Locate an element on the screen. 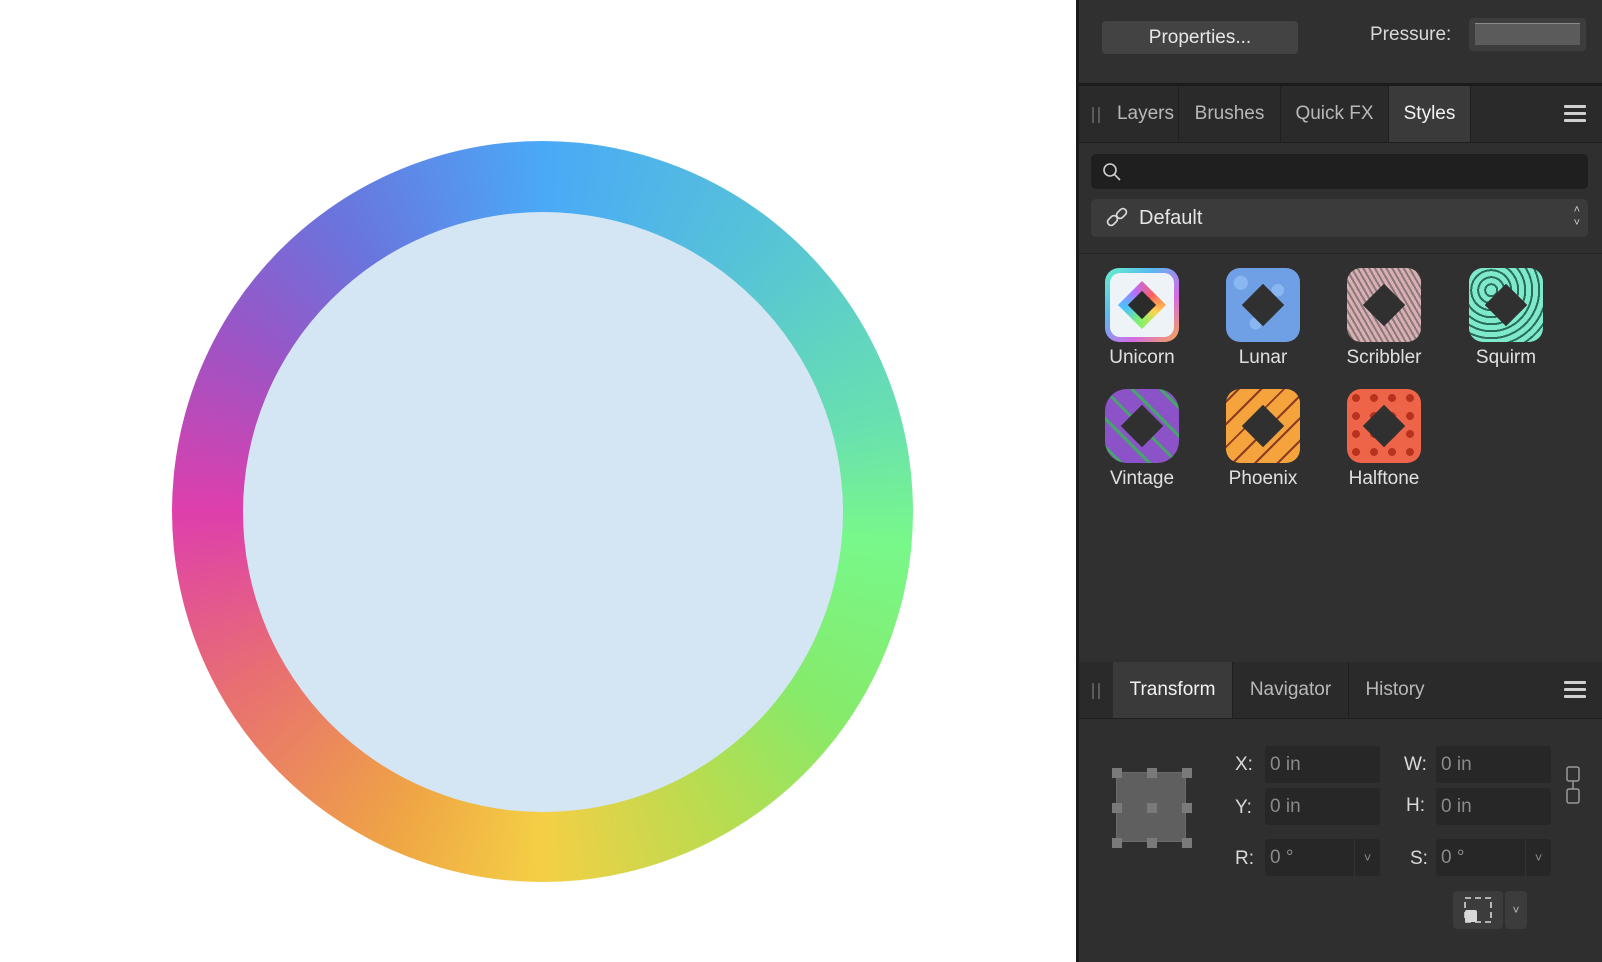  pressure-label: Pressure: is located at coordinates (1411, 34).